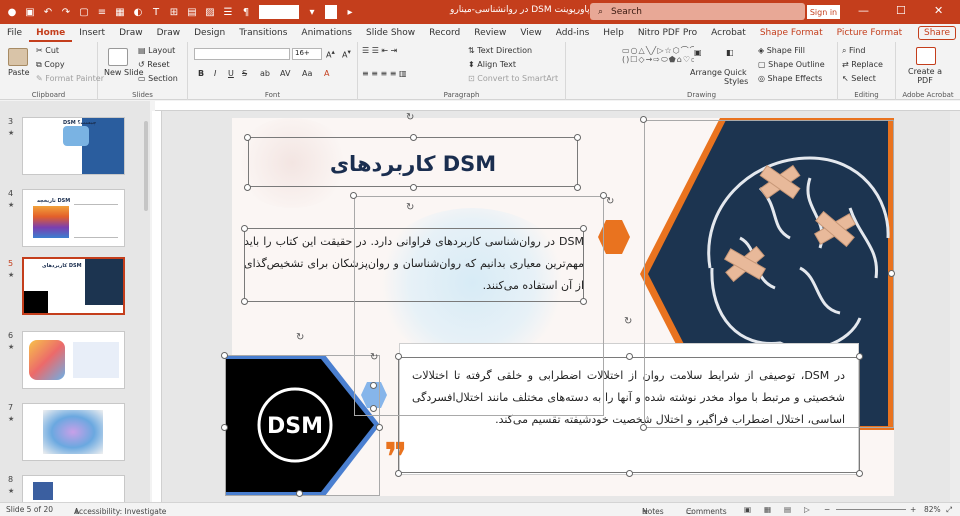  Describe the element at coordinates (265, 73) in the screenshot. I see `shadow-icon: ab` at that location.